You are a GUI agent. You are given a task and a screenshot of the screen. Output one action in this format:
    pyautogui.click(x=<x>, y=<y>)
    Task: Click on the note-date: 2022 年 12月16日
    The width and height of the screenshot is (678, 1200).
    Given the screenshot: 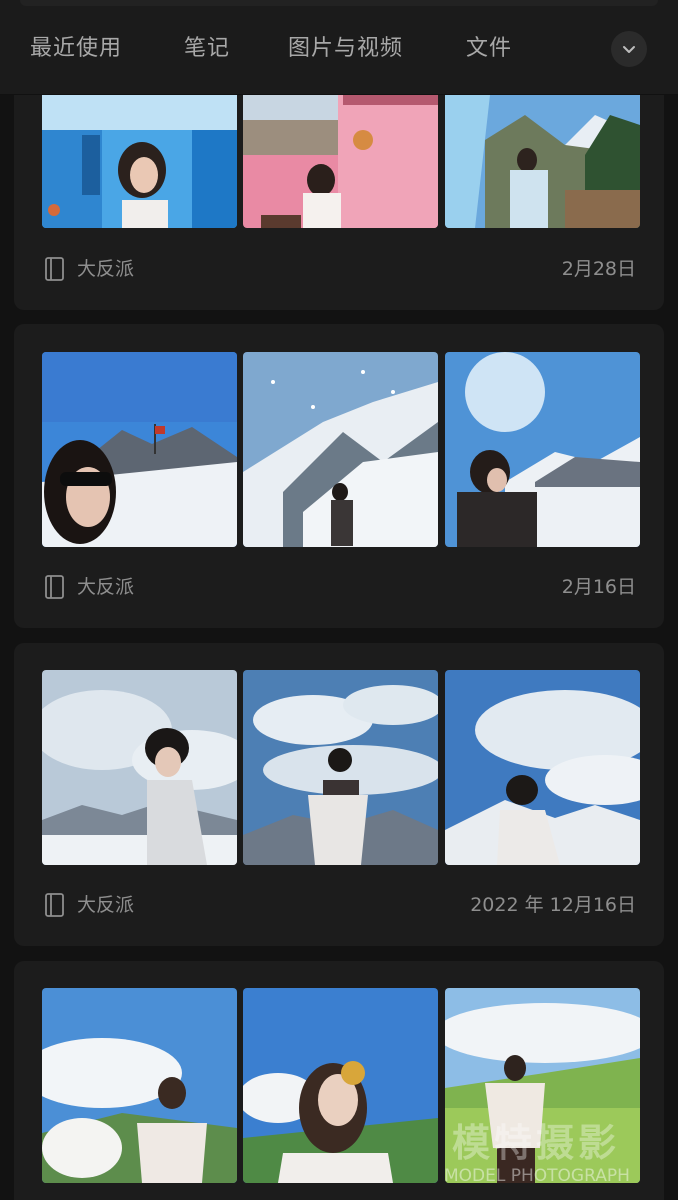 What is the action you would take?
    pyautogui.click(x=553, y=905)
    